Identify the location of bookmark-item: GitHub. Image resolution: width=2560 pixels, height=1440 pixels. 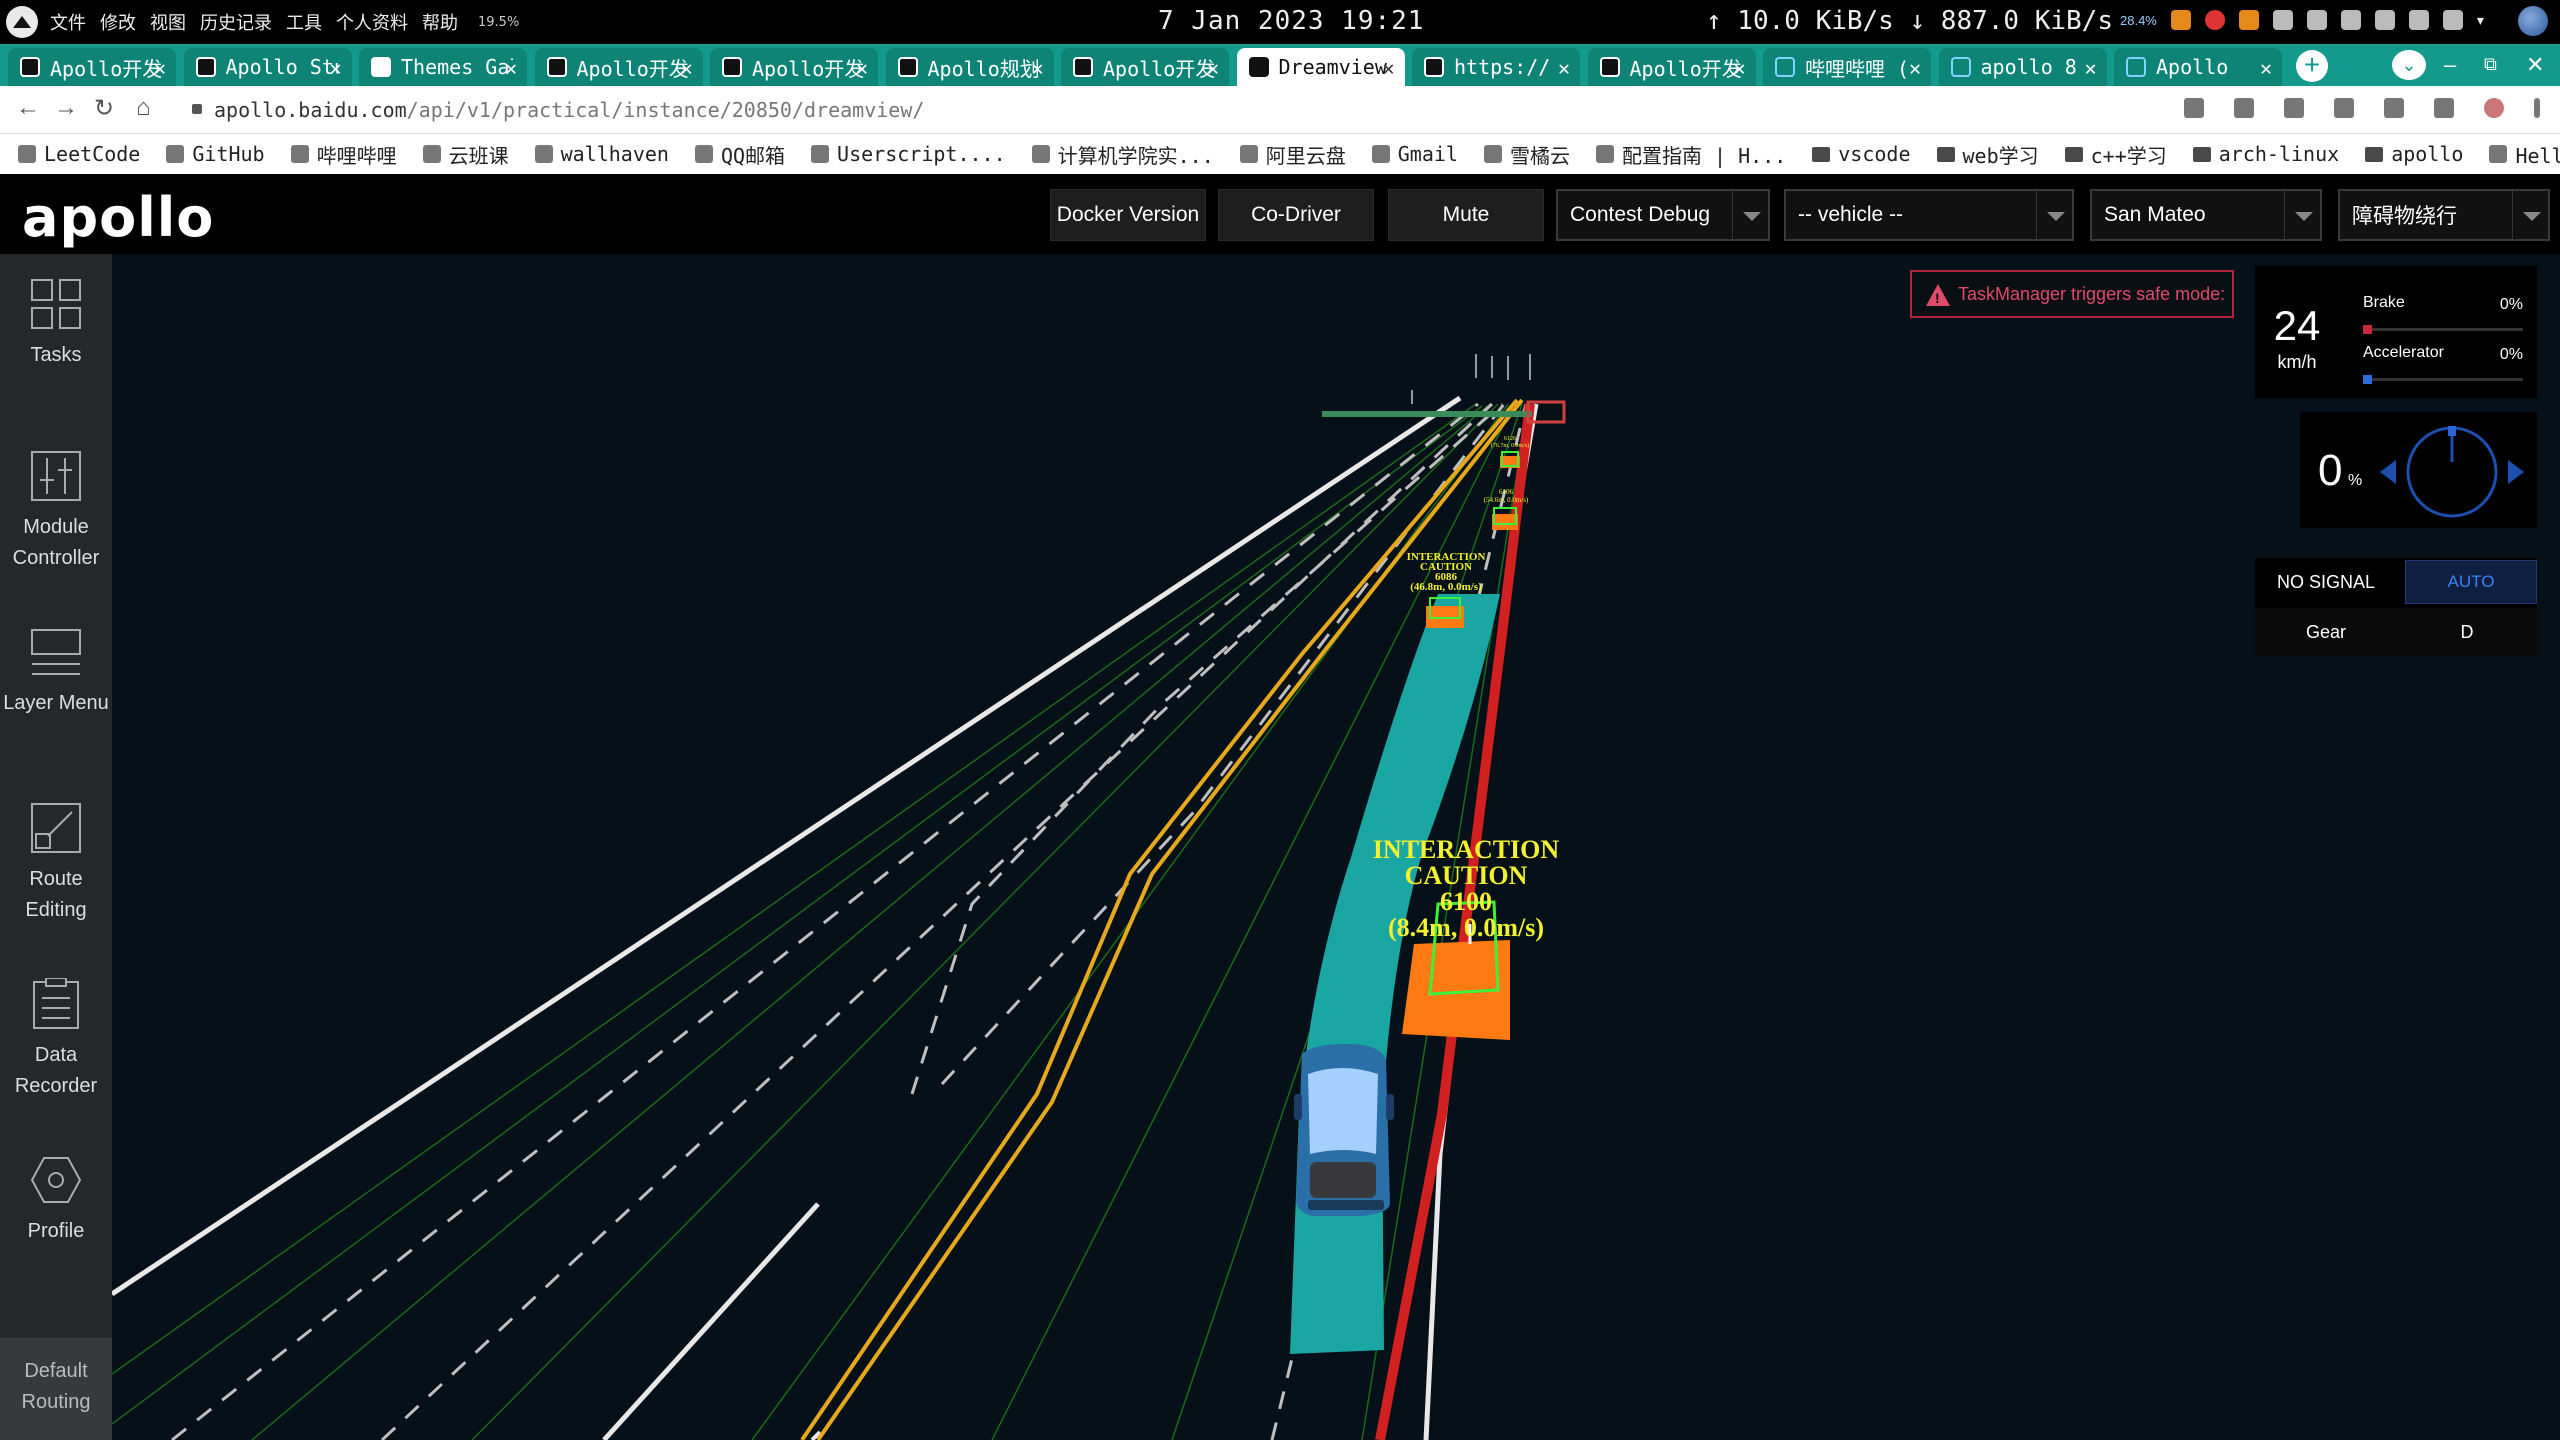
(215, 154).